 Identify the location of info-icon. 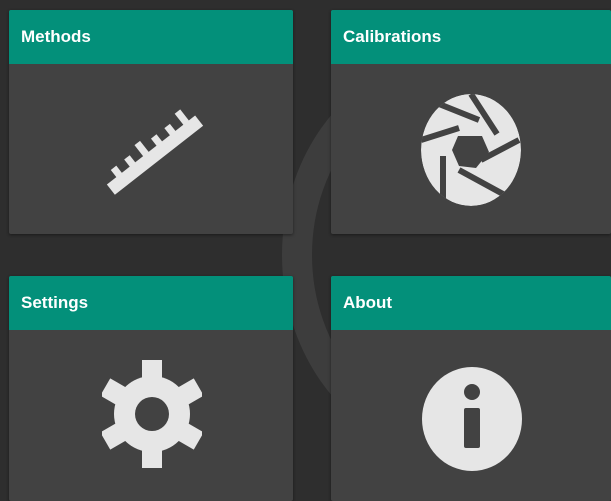
(472, 419).